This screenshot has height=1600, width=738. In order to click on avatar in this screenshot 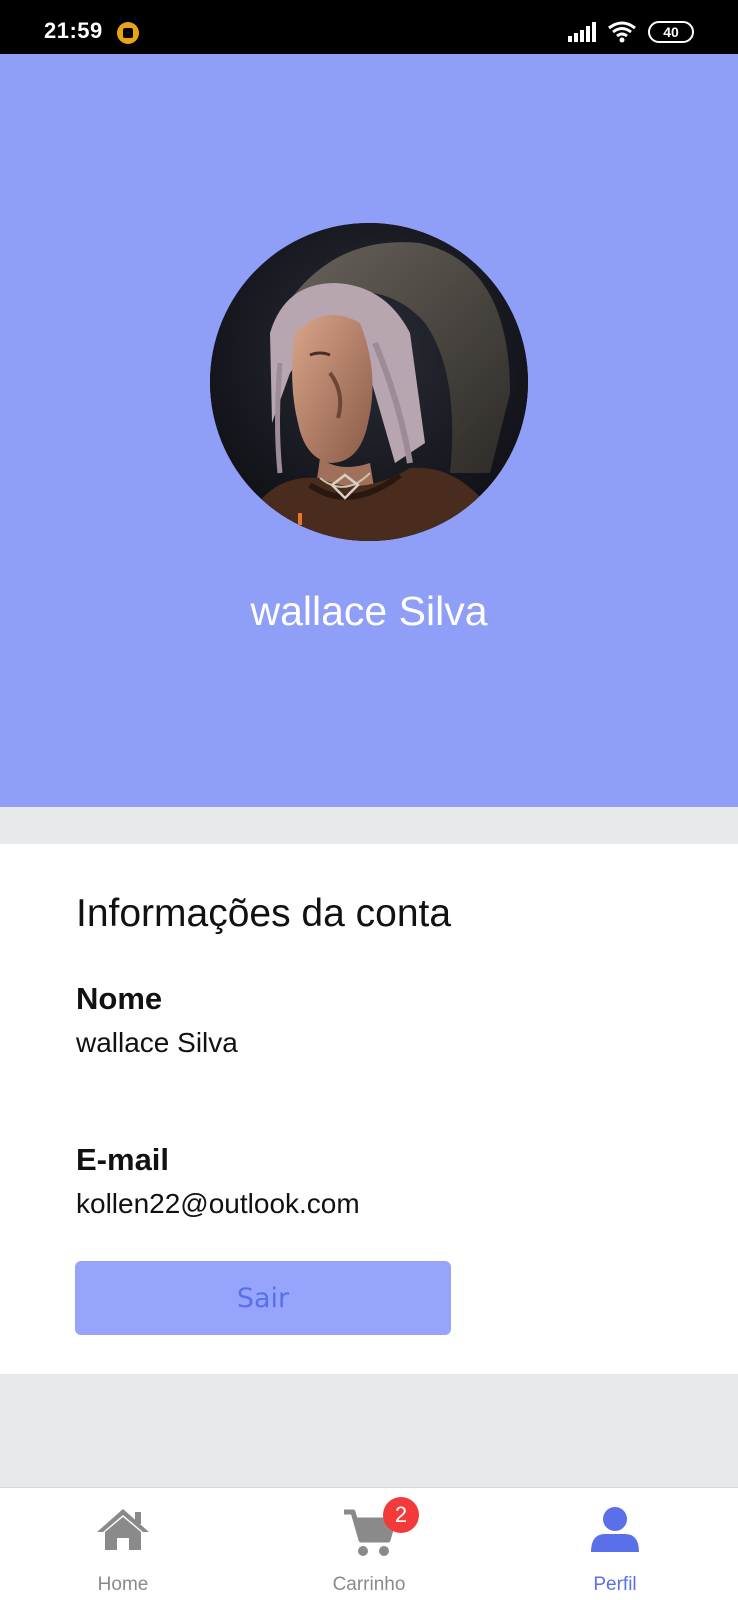, I will do `click(369, 382)`.